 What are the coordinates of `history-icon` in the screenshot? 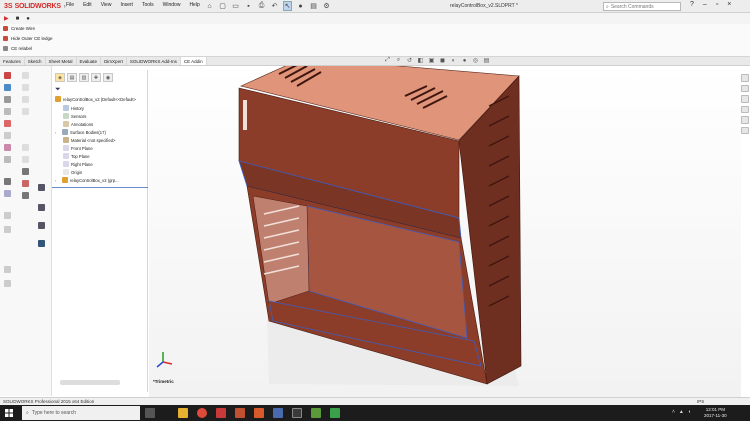 It's located at (41, 187).